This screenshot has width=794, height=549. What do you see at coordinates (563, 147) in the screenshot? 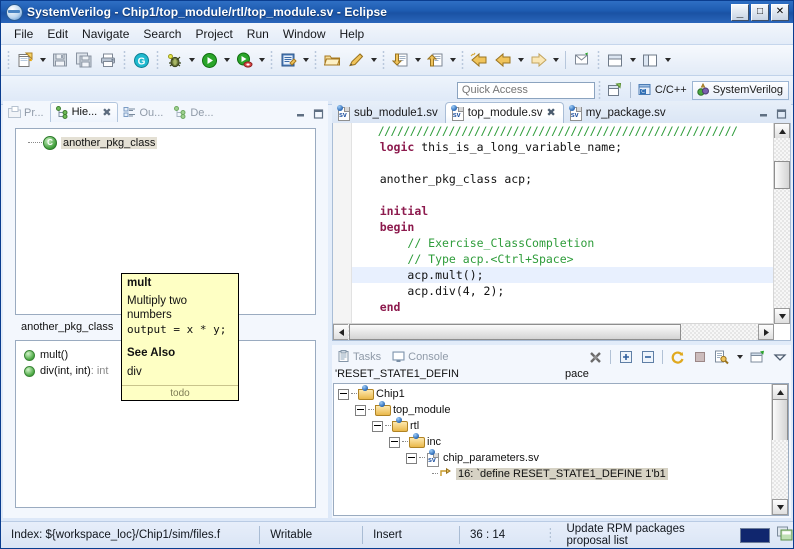
I see `code-line: logic this_is_a_long_variable_name;` at bounding box center [563, 147].